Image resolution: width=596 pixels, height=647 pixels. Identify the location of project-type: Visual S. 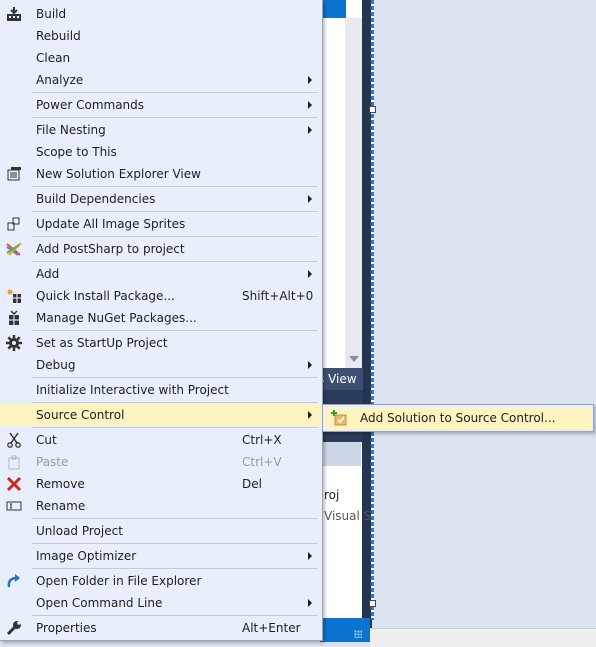
(348, 516).